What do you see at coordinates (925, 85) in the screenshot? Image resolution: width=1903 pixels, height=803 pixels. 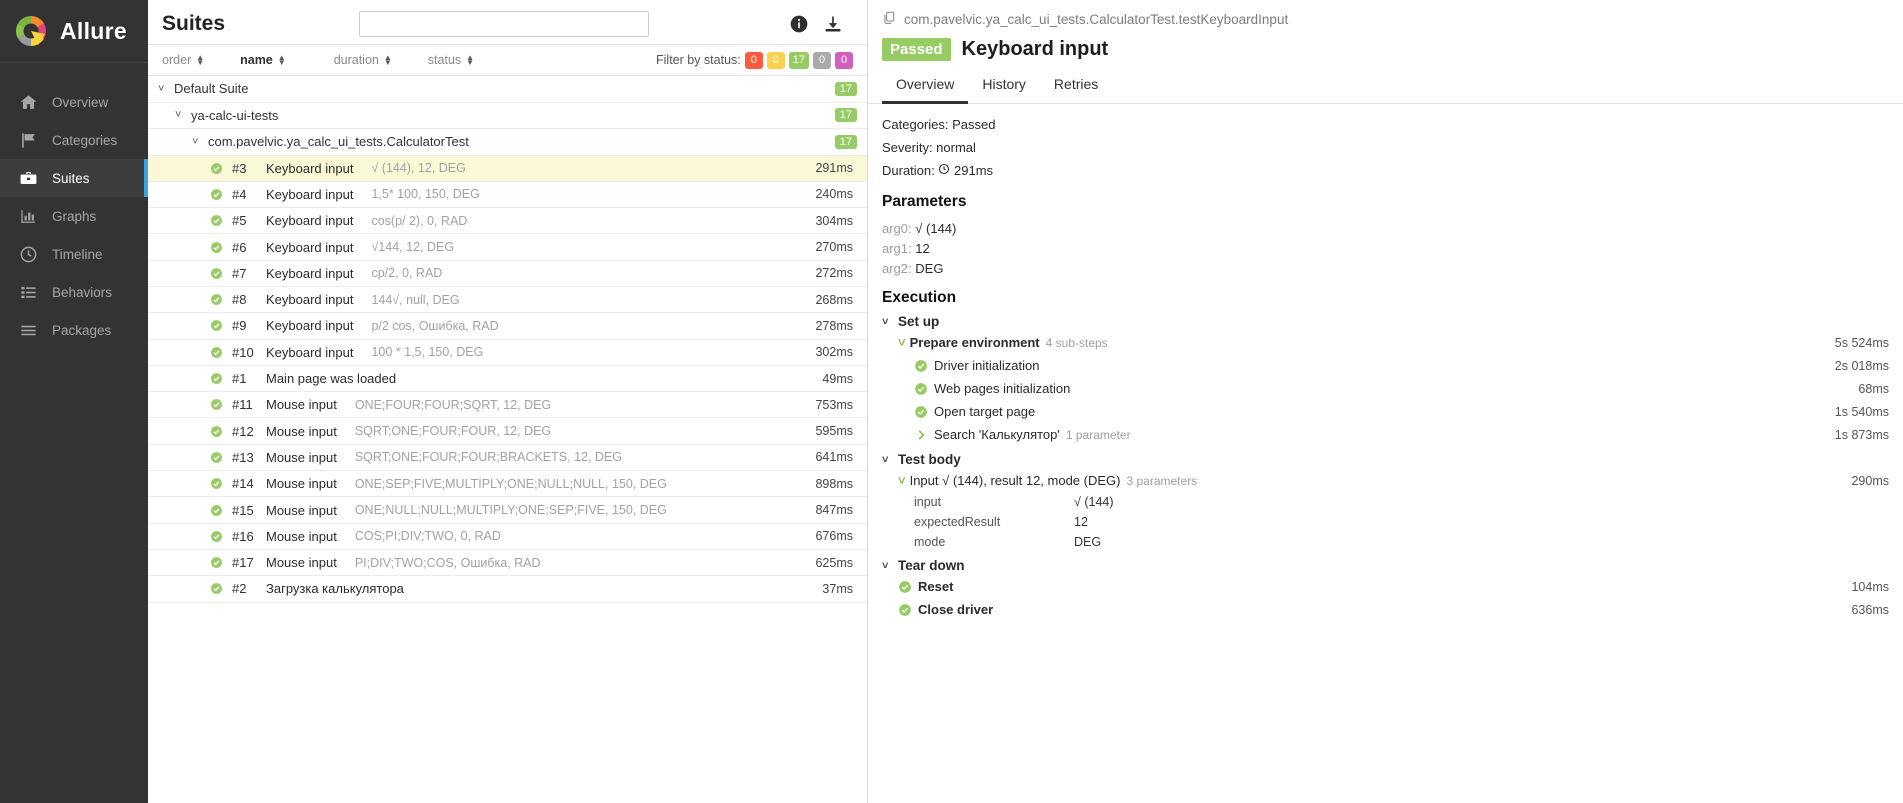 I see `tab-overview: Overview` at bounding box center [925, 85].